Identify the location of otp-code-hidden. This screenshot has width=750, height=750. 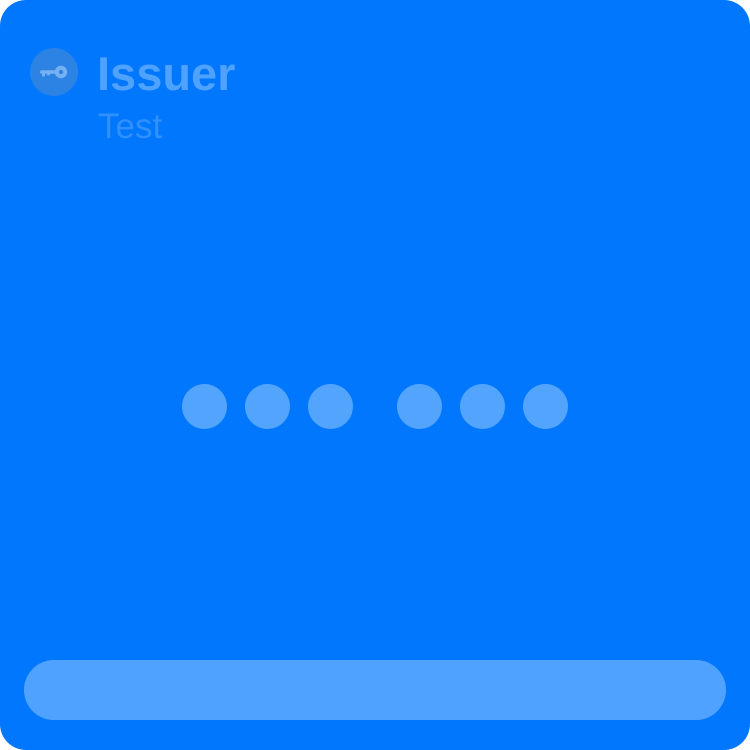
(375, 406).